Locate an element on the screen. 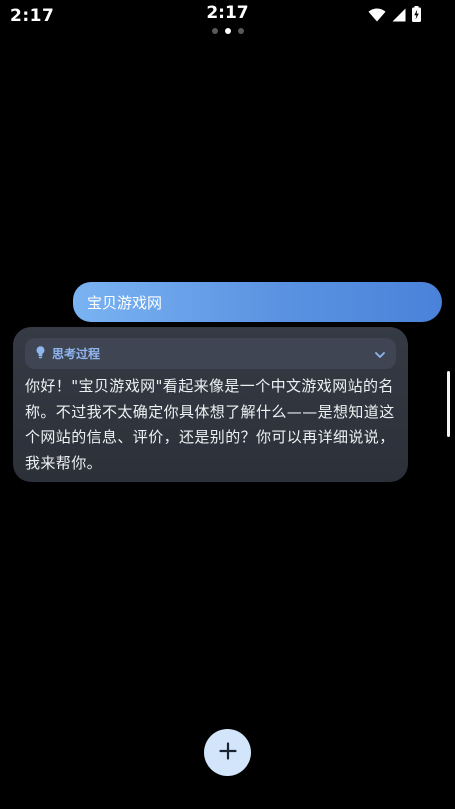  signal-icon is located at coordinates (399, 16).